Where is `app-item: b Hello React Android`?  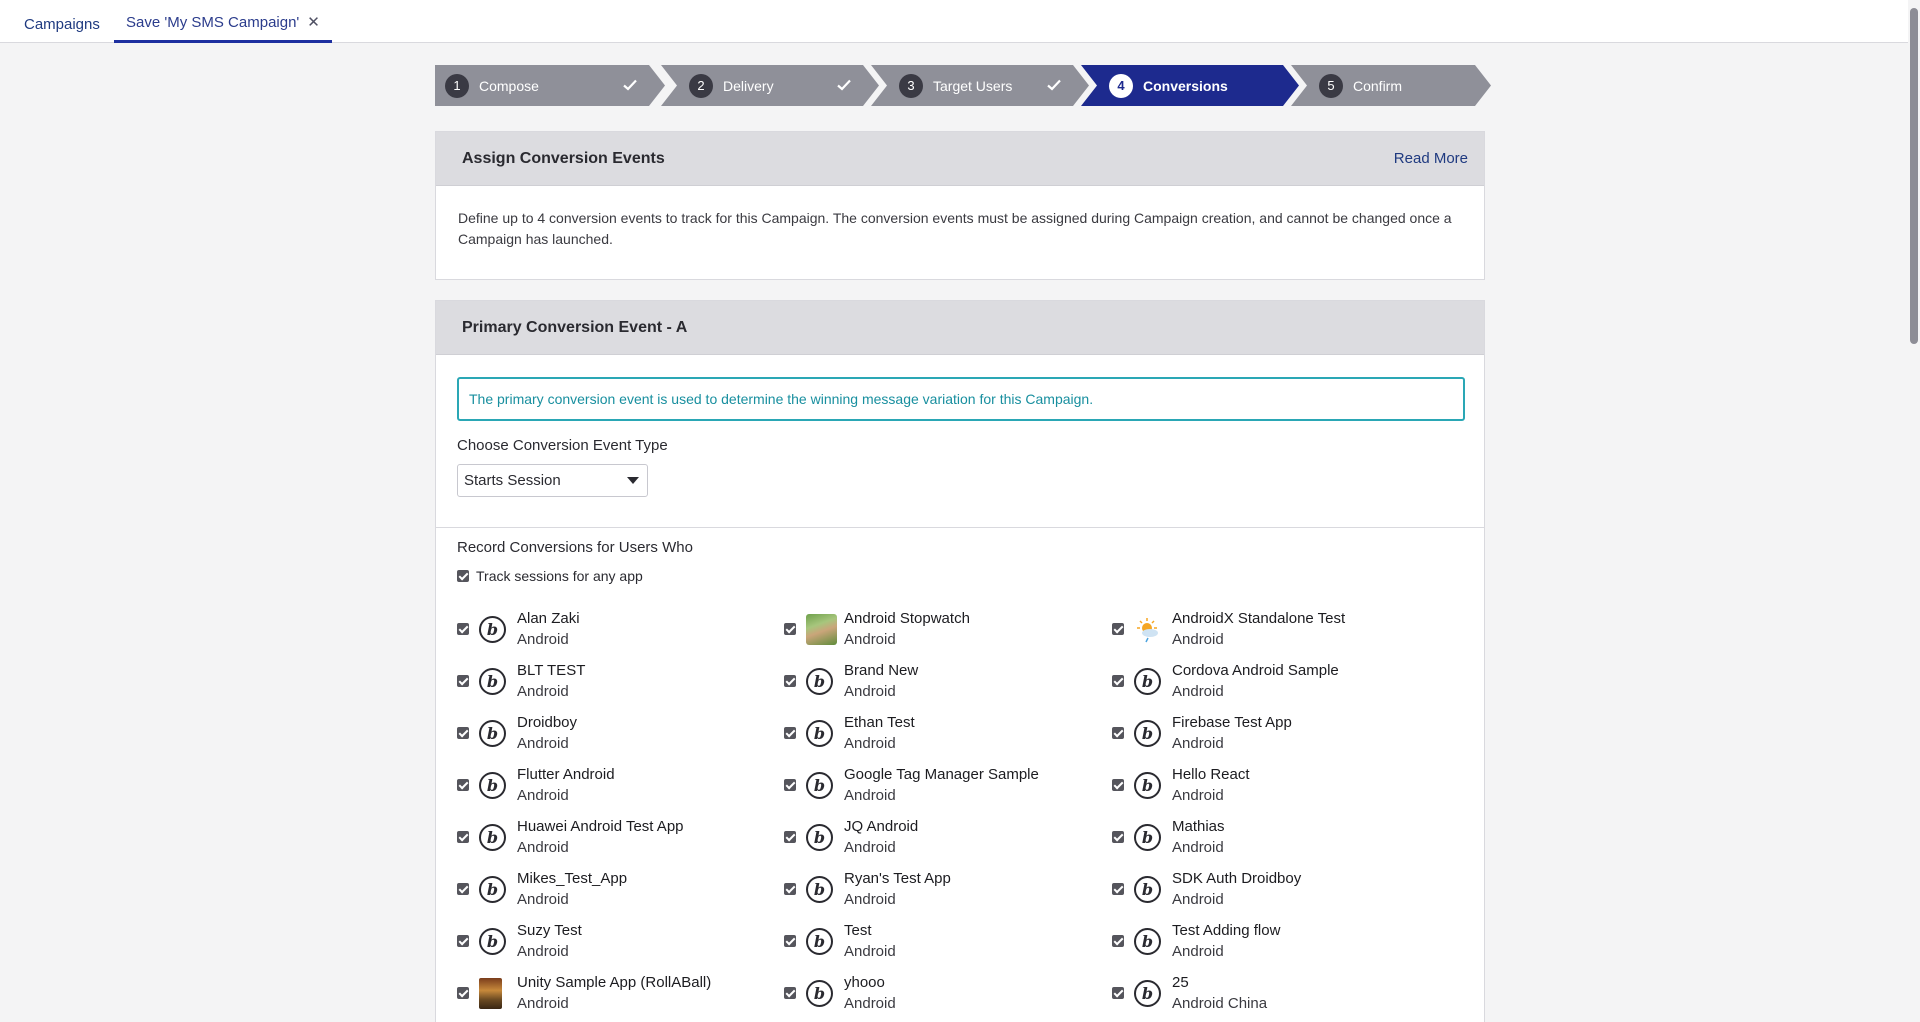
app-item: b Hello React Android is located at coordinates (1275, 785).